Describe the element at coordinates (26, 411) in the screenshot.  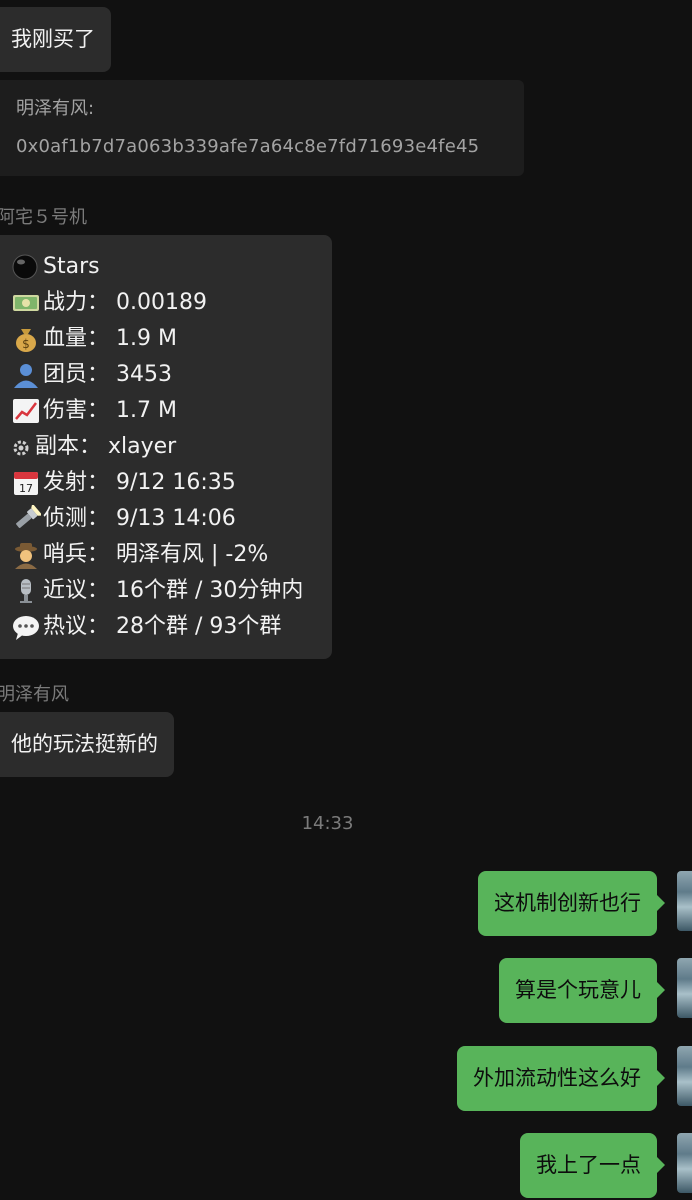
I see `chart-up-icon` at that location.